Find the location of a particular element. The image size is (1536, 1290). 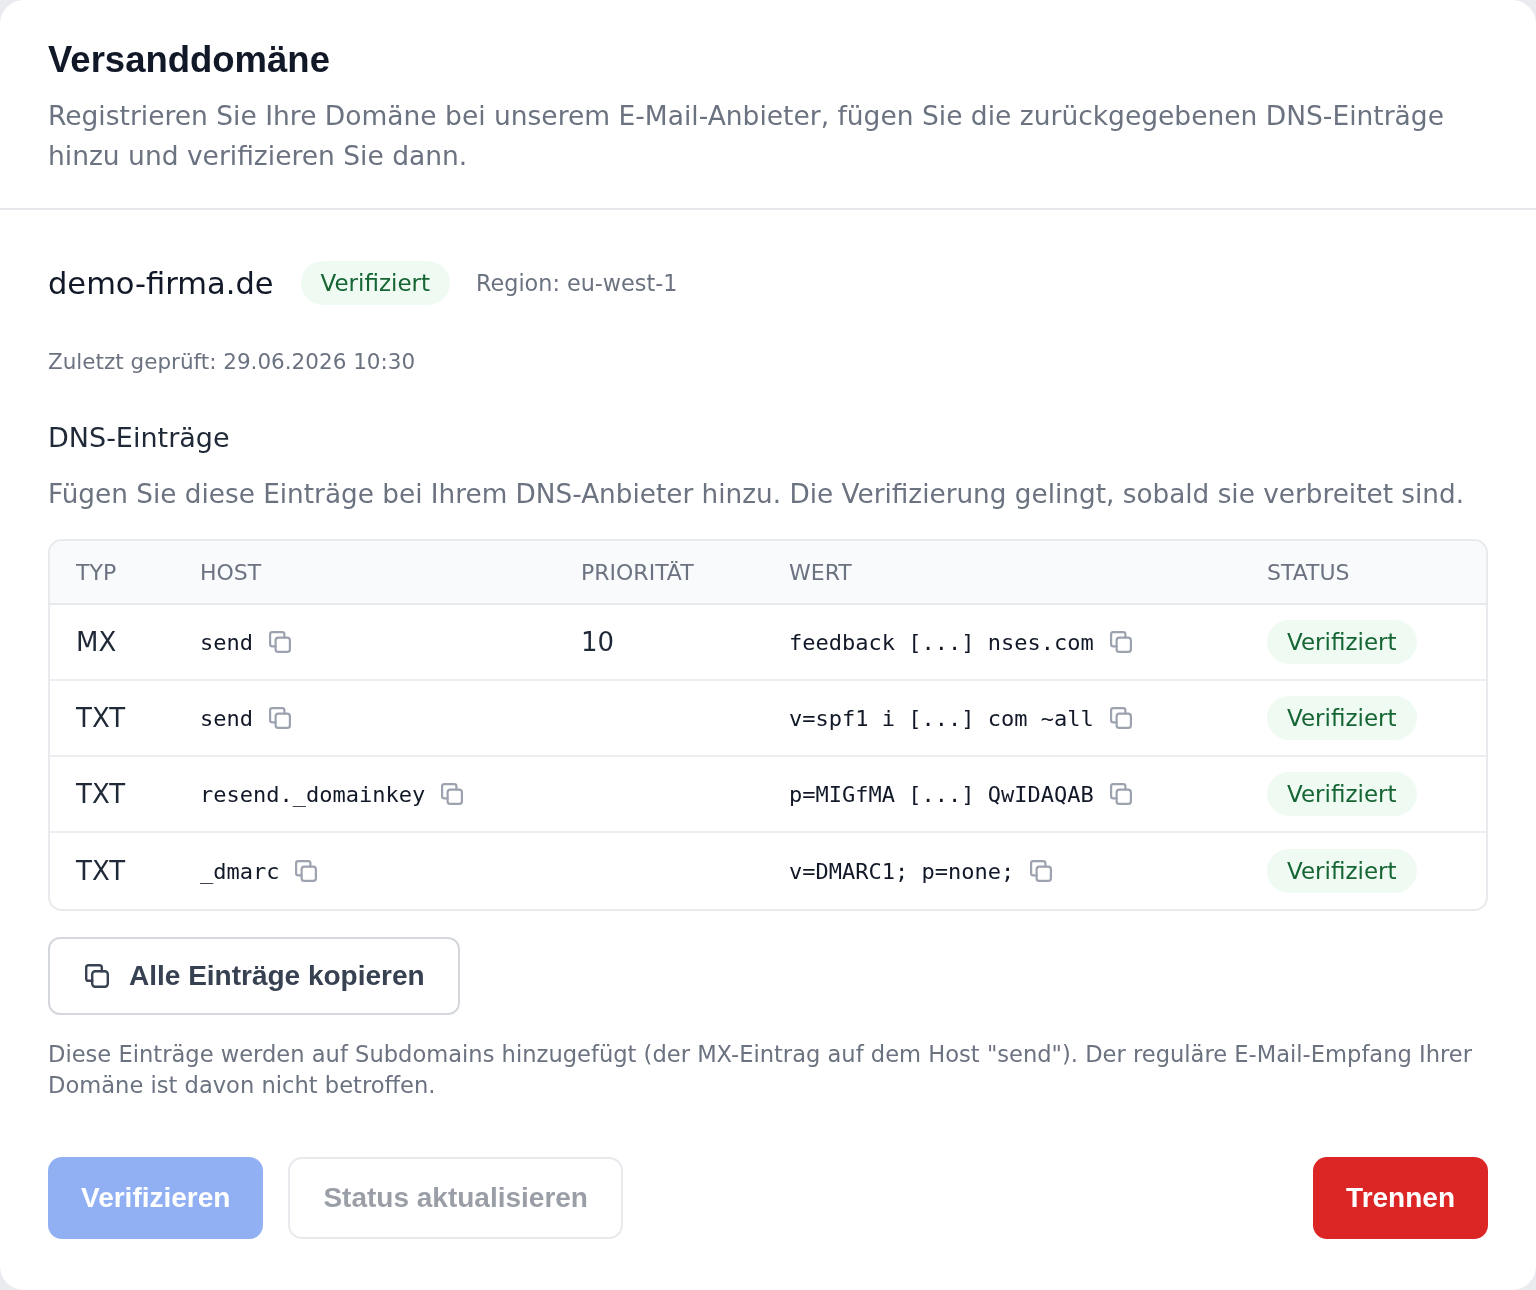

dialog-title: Versanddomäne is located at coordinates (189, 60).